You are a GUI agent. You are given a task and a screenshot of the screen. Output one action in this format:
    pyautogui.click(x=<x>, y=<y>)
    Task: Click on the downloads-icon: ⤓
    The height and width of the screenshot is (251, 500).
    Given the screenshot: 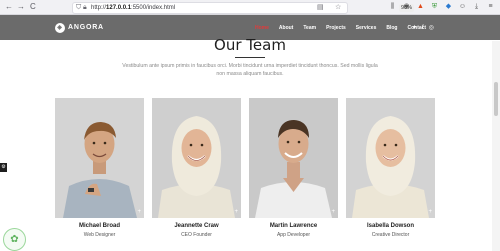 What is the action you would take?
    pyautogui.click(x=476, y=6)
    